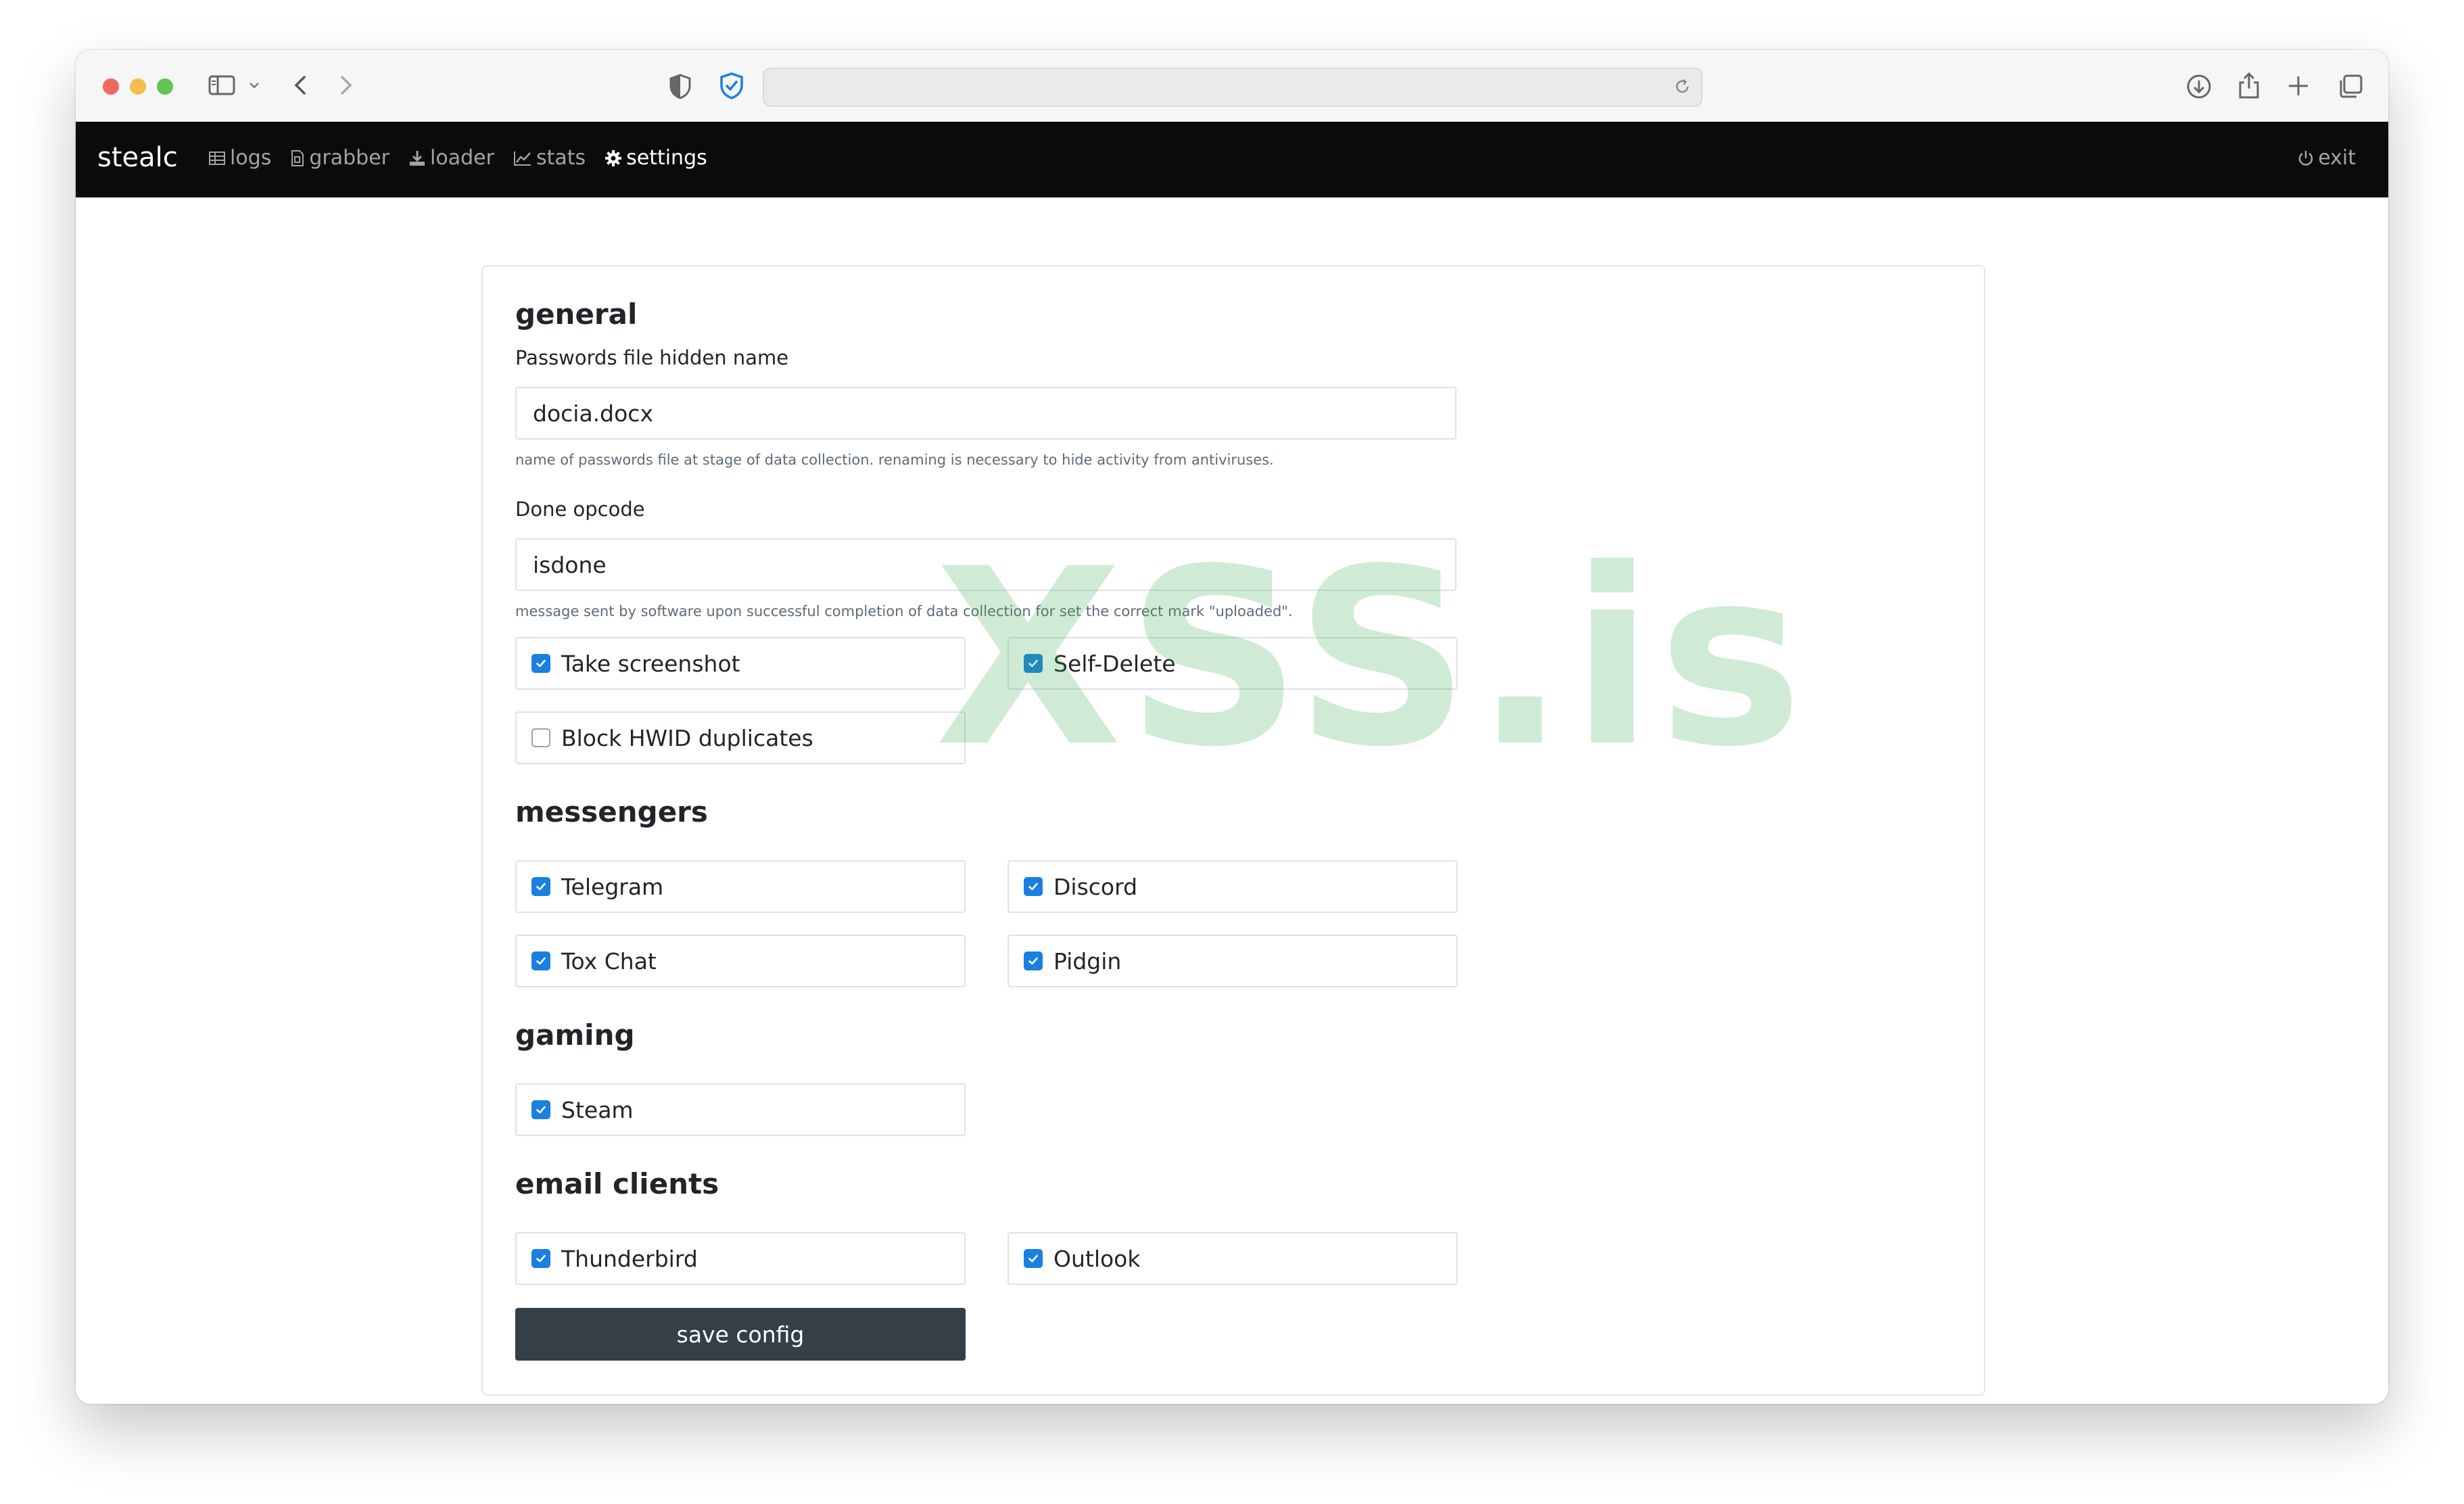 The height and width of the screenshot is (1504, 2464). Describe the element at coordinates (652, 358) in the screenshot. I see `password-file-label: Passwords file hidden name` at that location.